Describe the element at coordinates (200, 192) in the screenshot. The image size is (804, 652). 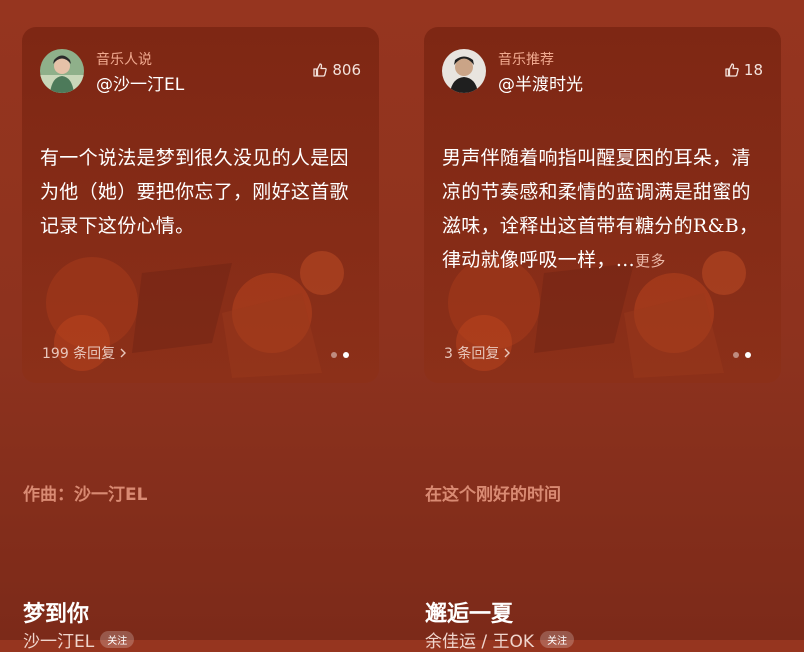
I see `comment-text: 有一个说法是梦到很久没见的人是因为他（她）要把你忘了，刚好这首歌记录下这份心情。` at that location.